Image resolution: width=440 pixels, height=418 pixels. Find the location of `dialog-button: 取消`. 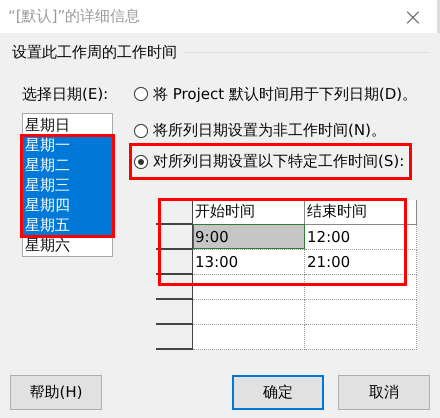

dialog-button: 取消 is located at coordinates (384, 392).